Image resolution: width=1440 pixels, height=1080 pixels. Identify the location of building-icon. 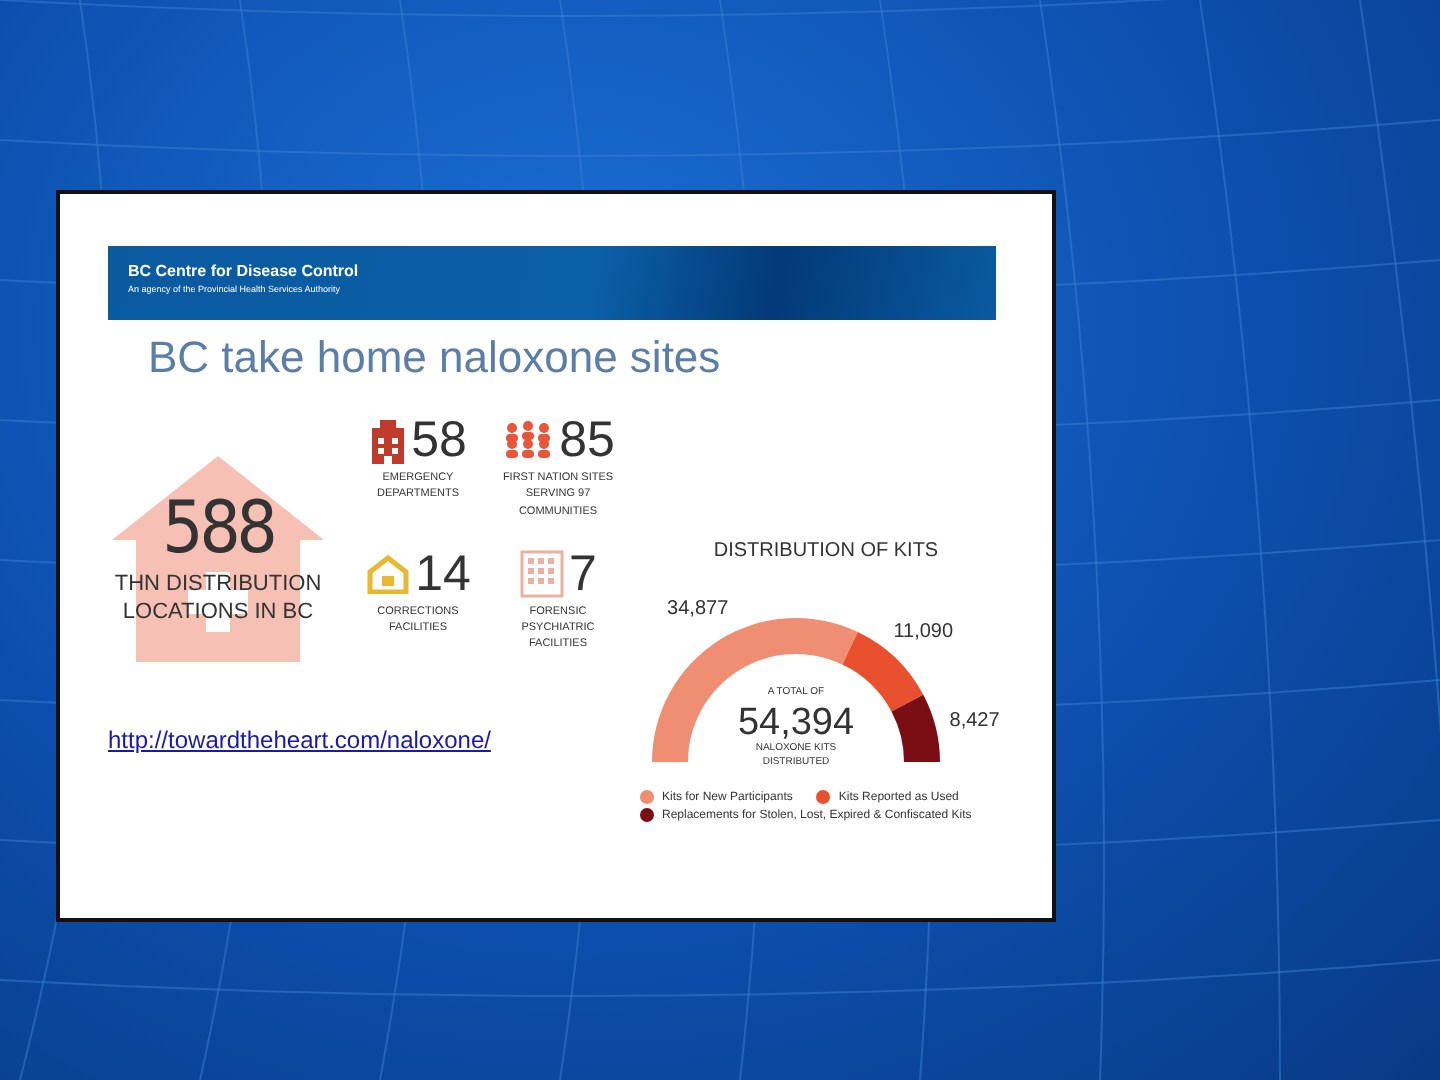
(541, 574).